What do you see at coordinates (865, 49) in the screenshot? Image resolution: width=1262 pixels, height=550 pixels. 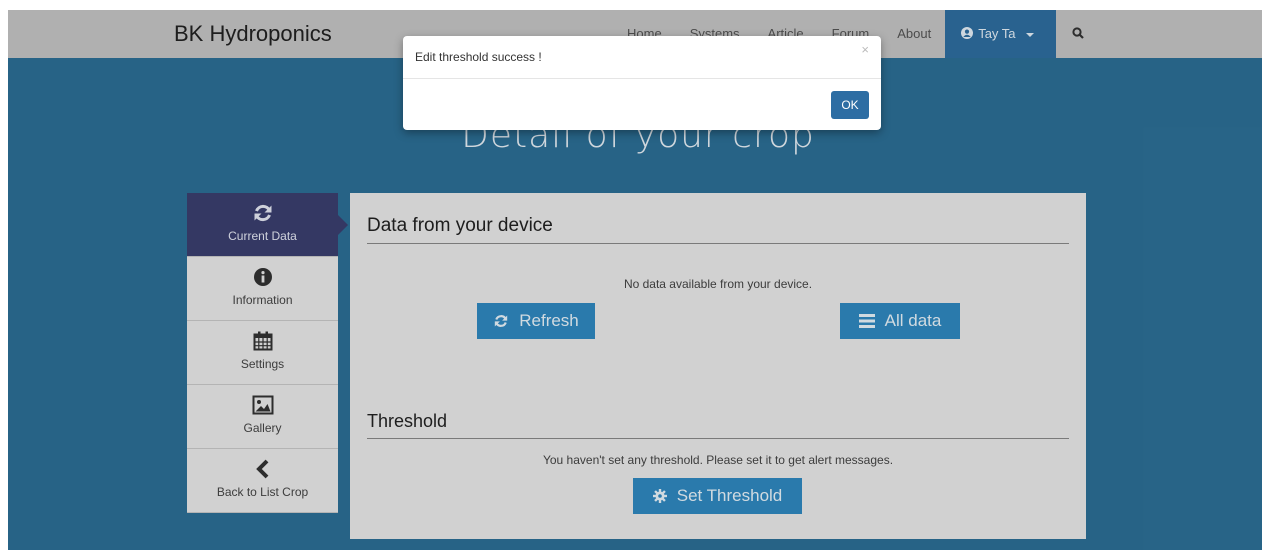 I see `close-icon: ×` at bounding box center [865, 49].